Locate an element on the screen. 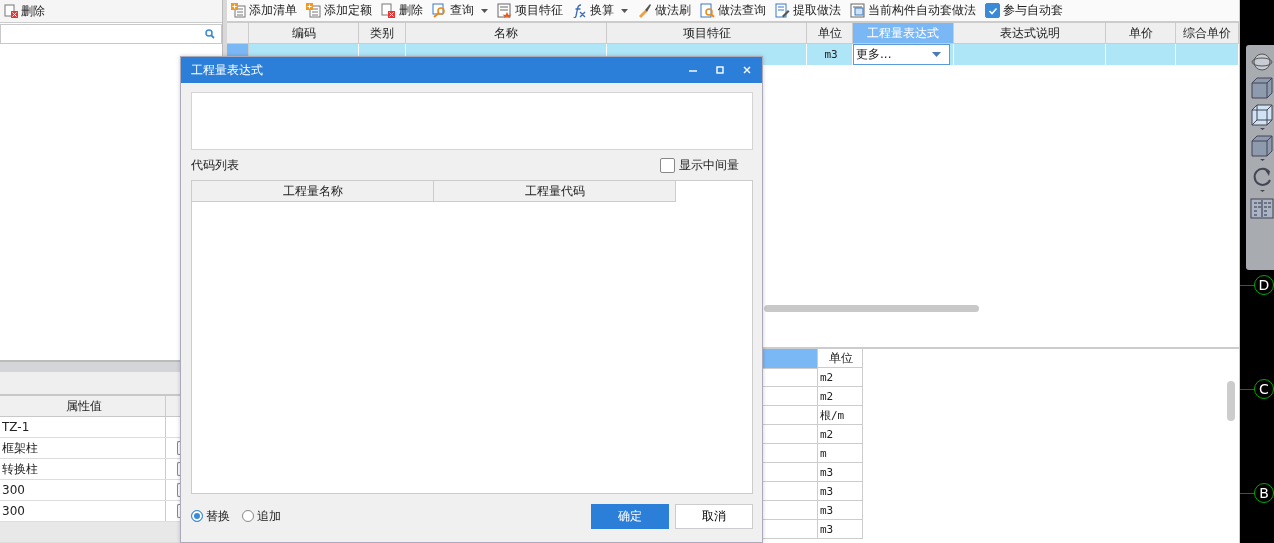 This screenshot has width=1274, height=543. toolbar-button: 换算 is located at coordinates (600, 10).